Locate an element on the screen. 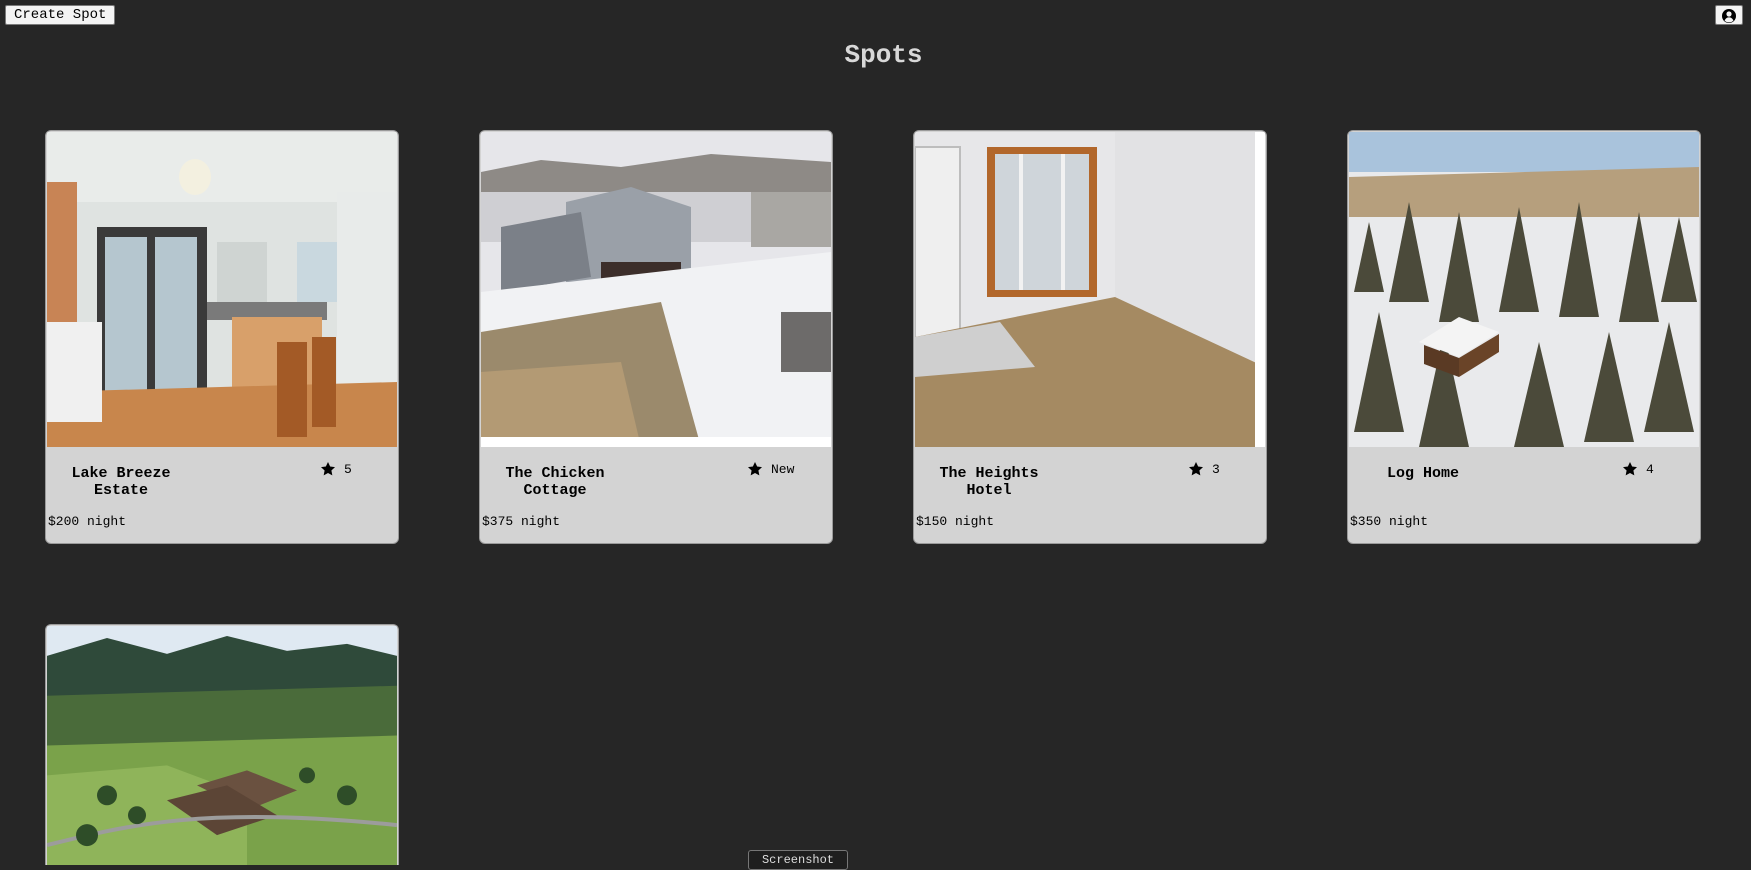  spot-card: Log Home 4 $350 night is located at coordinates (1524, 337).